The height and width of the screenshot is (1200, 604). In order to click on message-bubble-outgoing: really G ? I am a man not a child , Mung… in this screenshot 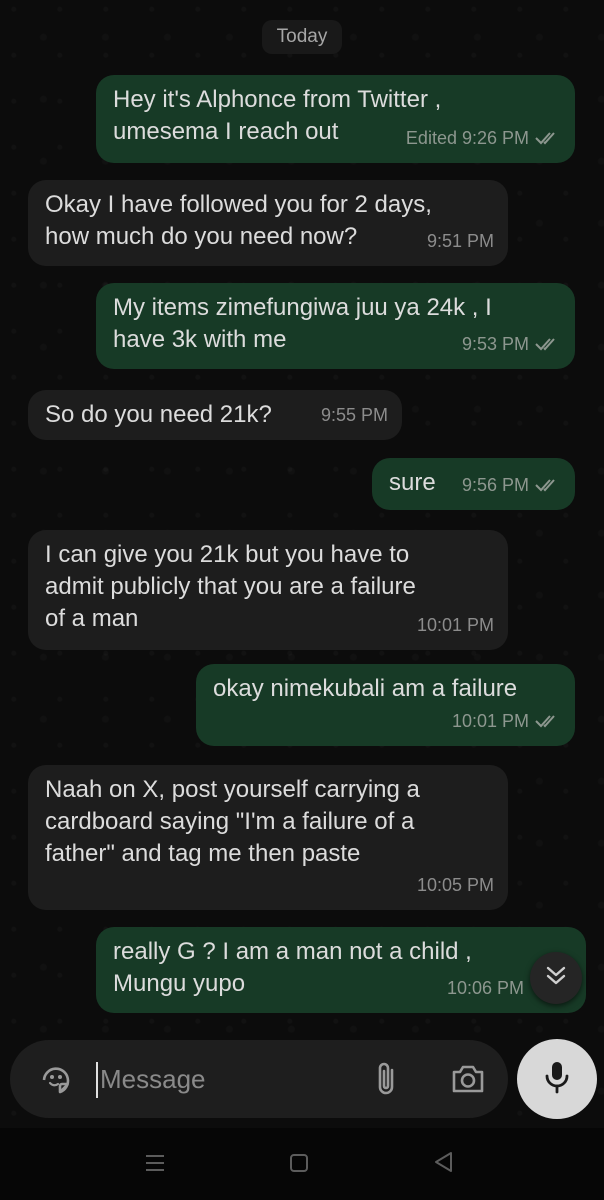, I will do `click(341, 970)`.